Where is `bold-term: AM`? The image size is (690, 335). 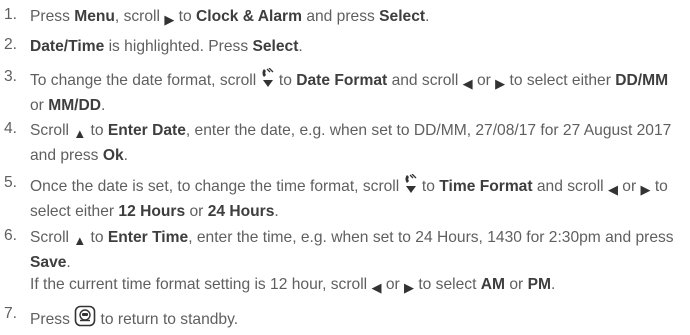 bold-term: AM is located at coordinates (493, 284).